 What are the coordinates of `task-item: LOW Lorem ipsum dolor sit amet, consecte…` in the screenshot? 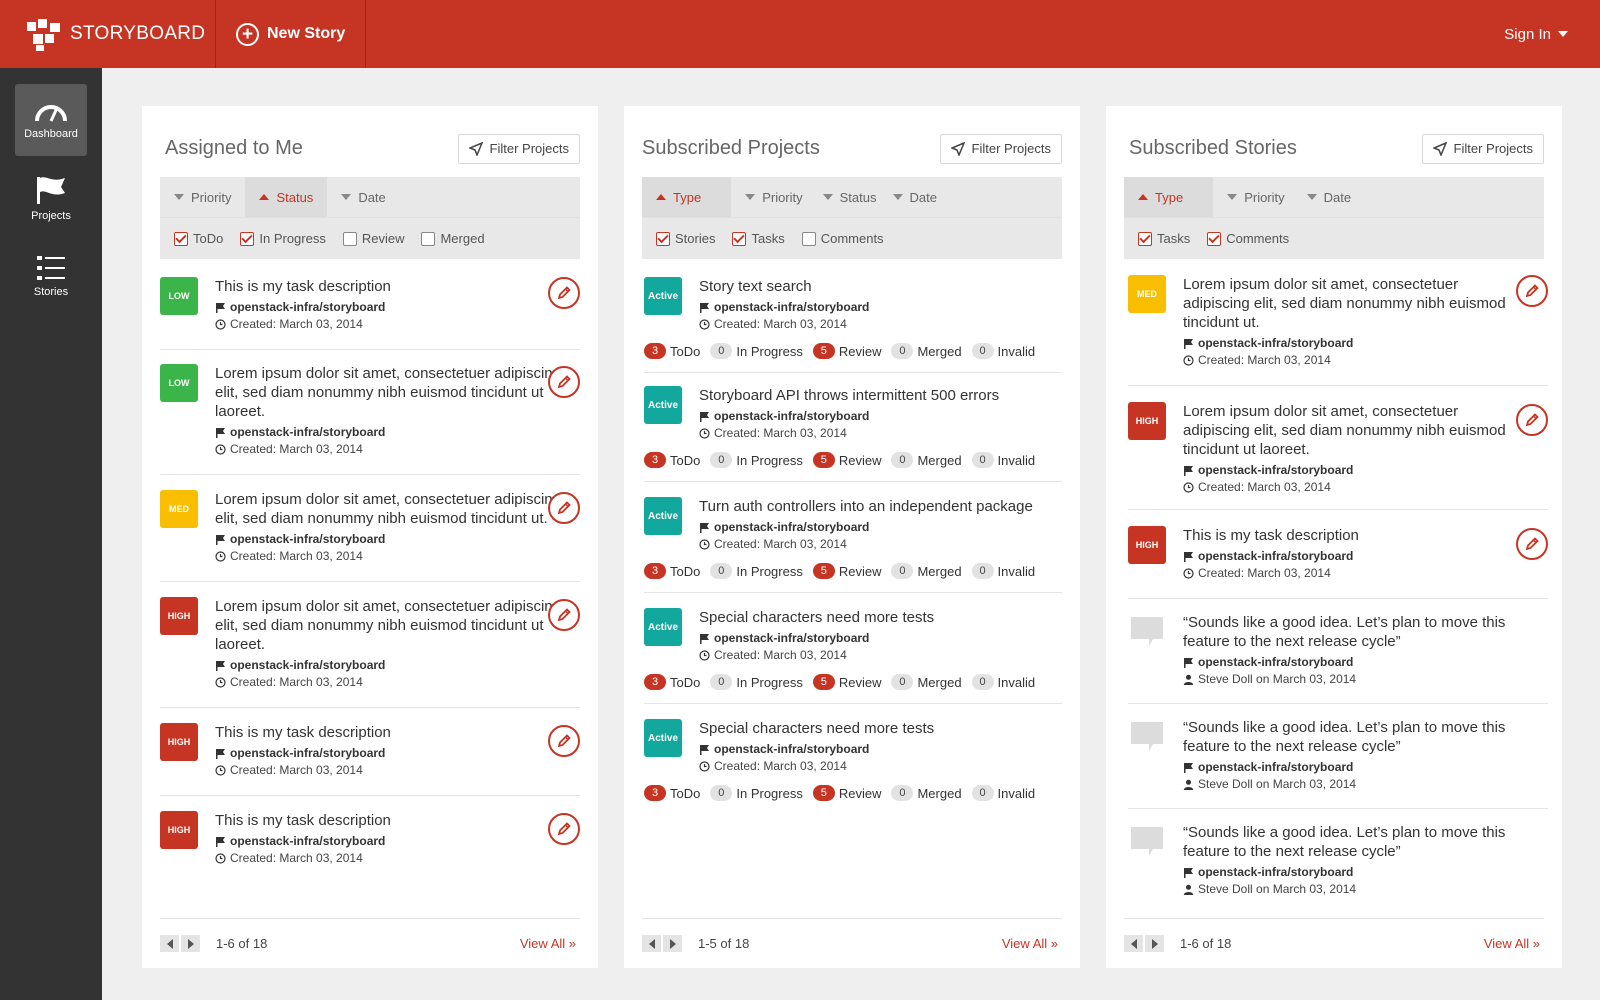 It's located at (370, 412).